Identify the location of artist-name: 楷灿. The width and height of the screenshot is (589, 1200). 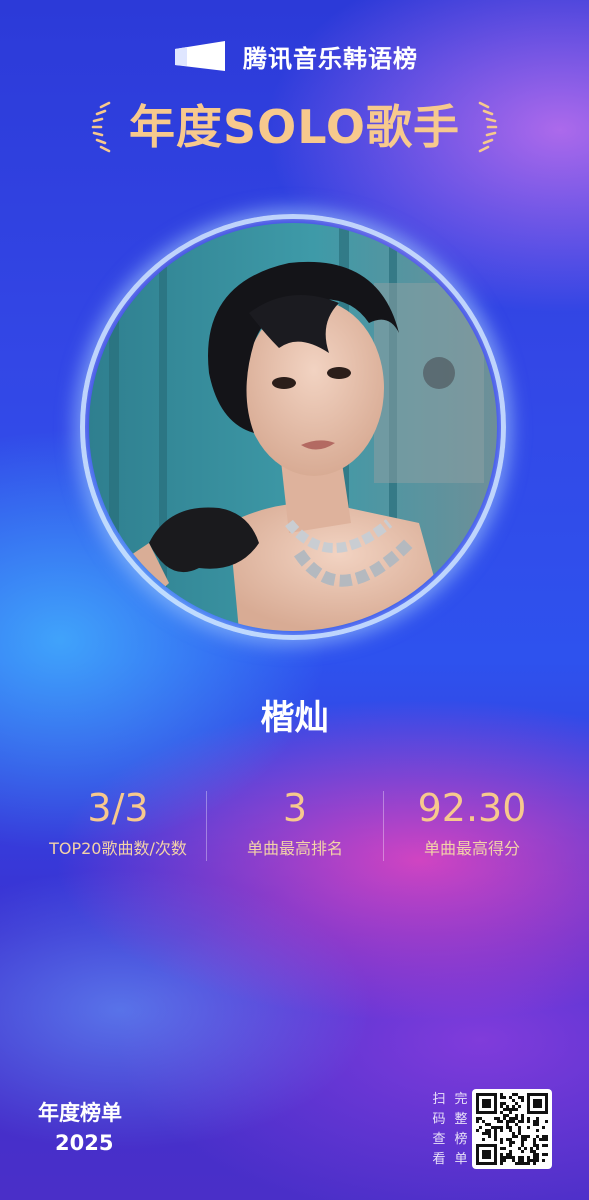
(294, 718).